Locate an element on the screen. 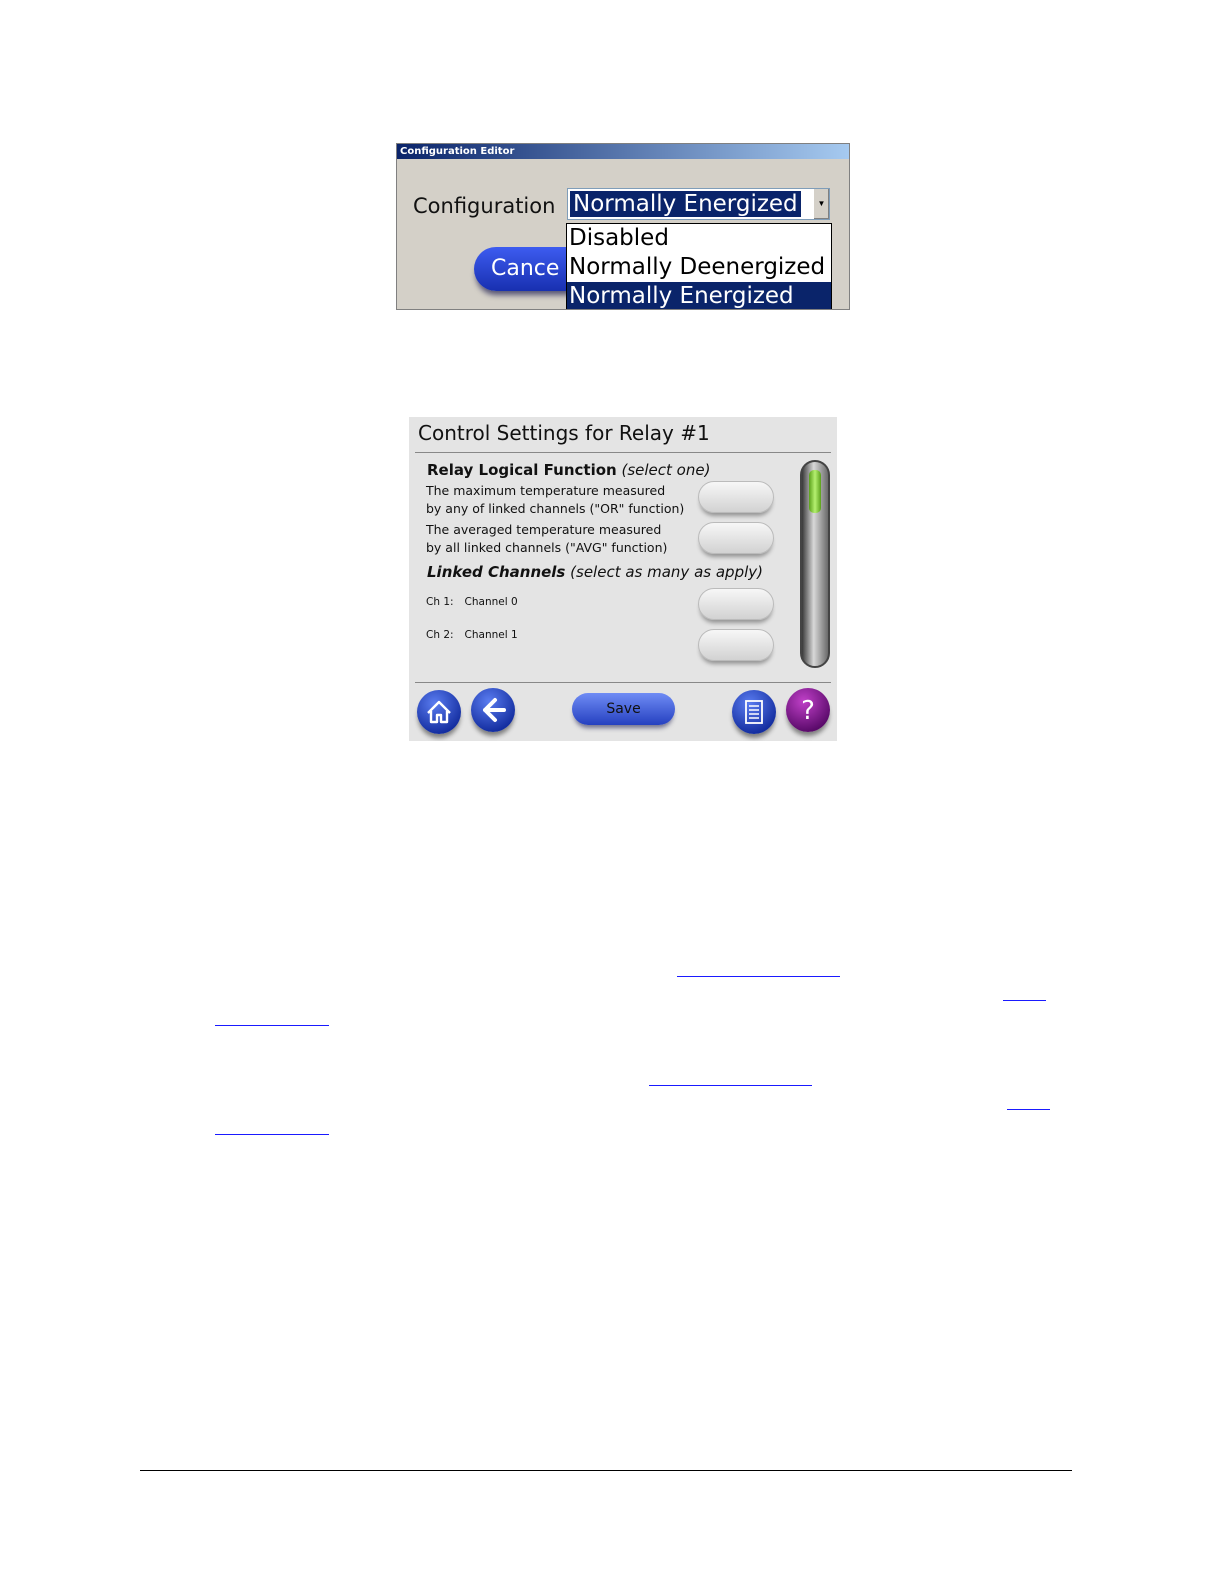 The width and height of the screenshot is (1224, 1584). dialog-title-bar: Configuration Editor is located at coordinates (623, 151).